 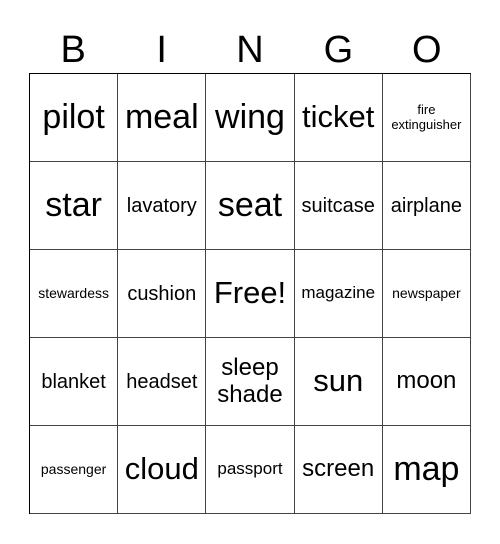 I want to click on header-letter-i: I, so click(x=161, y=50).